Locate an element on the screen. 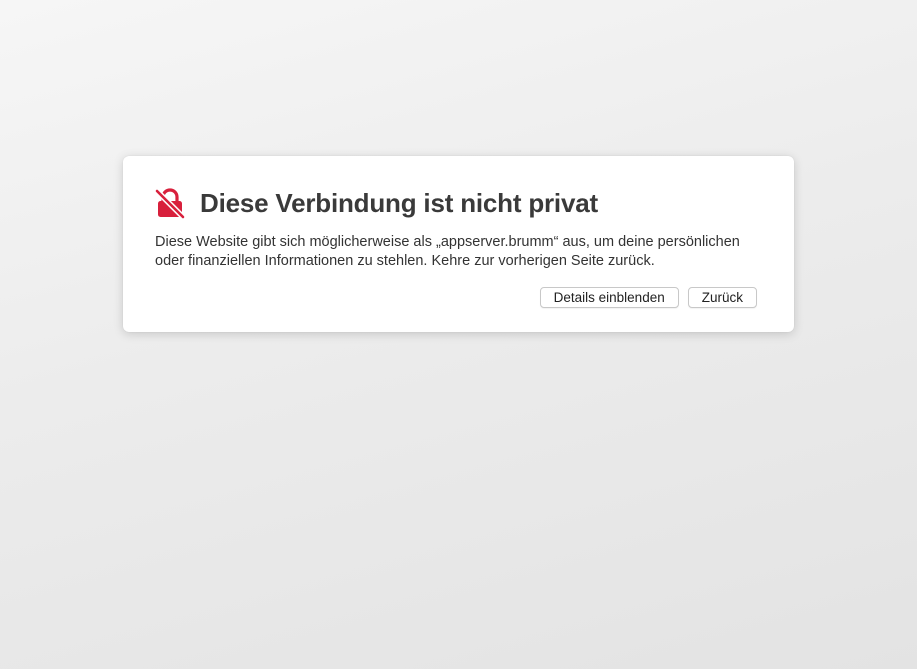  show-details-button: Details einblenden is located at coordinates (609, 297).